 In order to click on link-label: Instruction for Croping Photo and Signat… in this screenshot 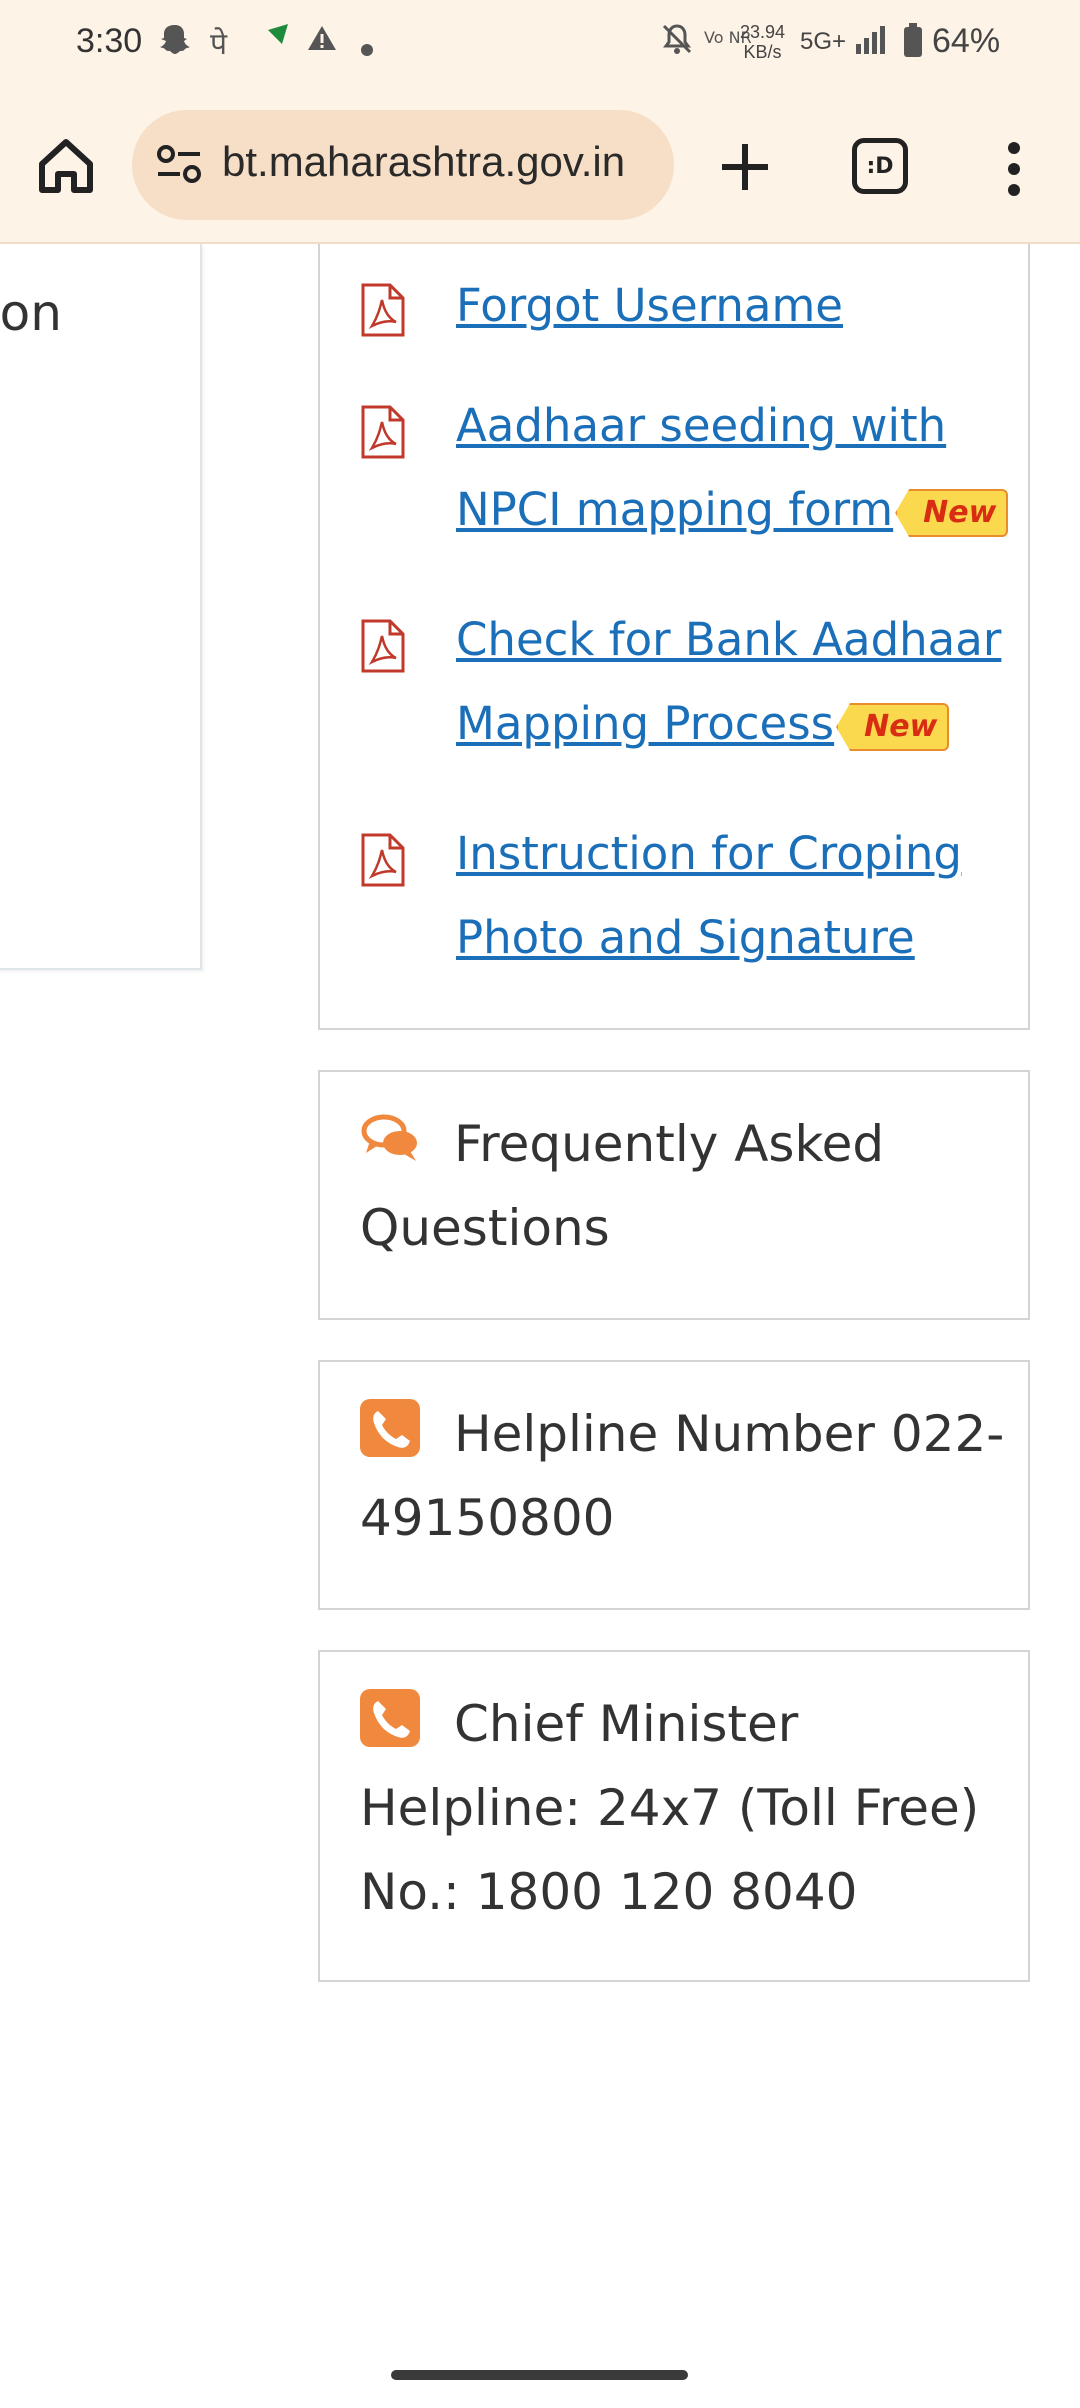, I will do `click(709, 895)`.